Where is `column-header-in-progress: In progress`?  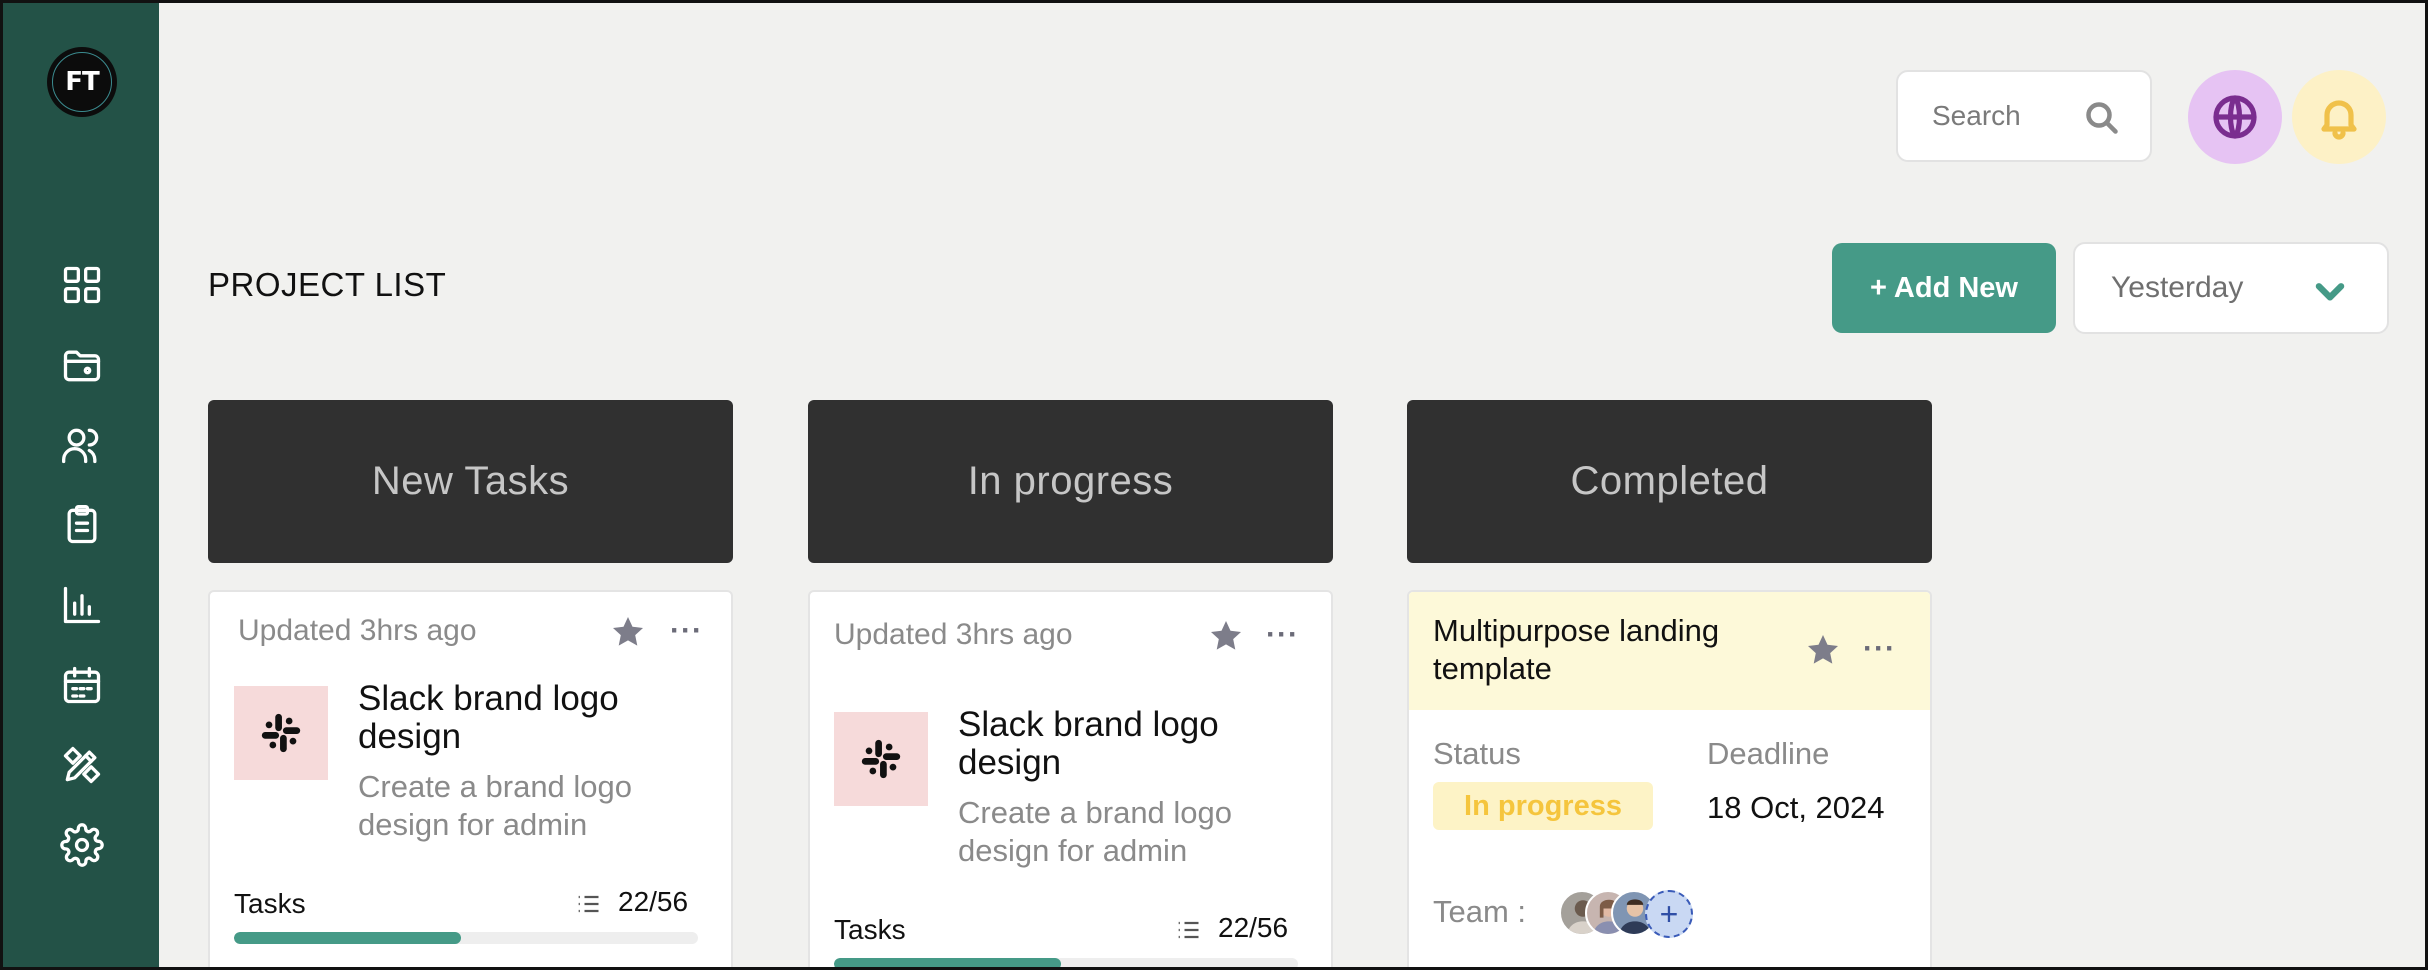 column-header-in-progress: In progress is located at coordinates (1070, 481).